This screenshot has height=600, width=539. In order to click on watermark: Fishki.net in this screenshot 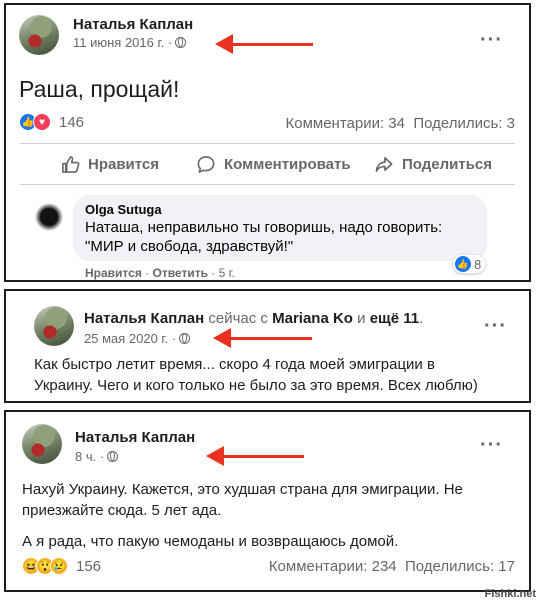, I will do `click(510, 594)`.